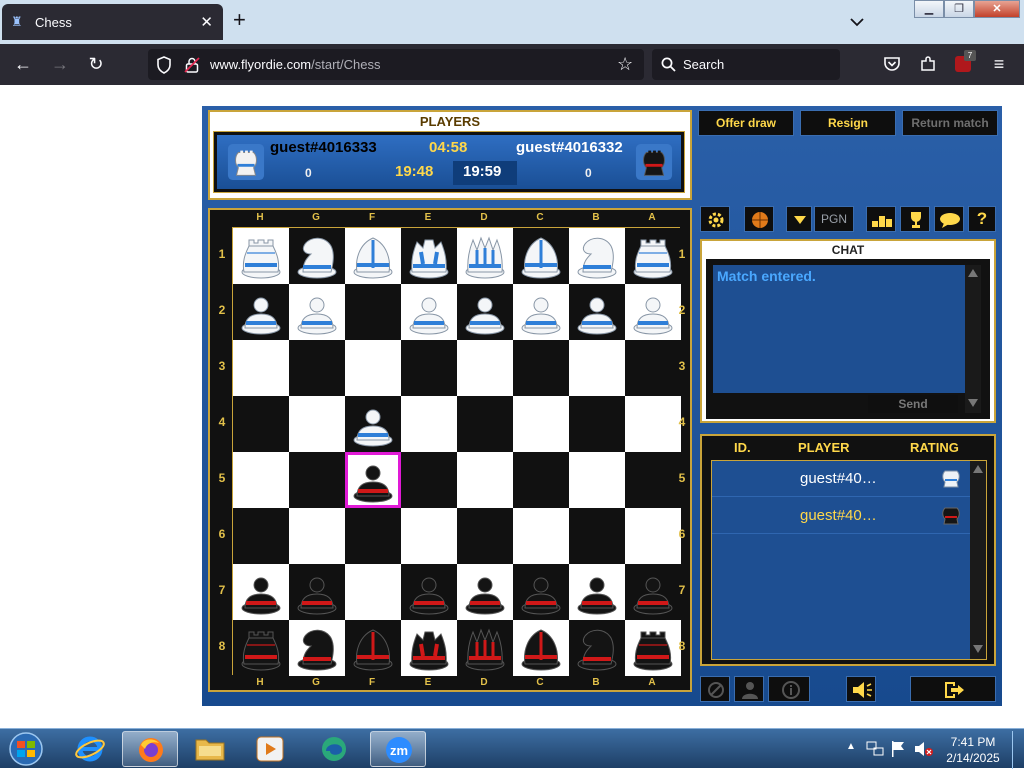  Describe the element at coordinates (834, 219) in the screenshot. I see `pgn-button: PGN` at that location.